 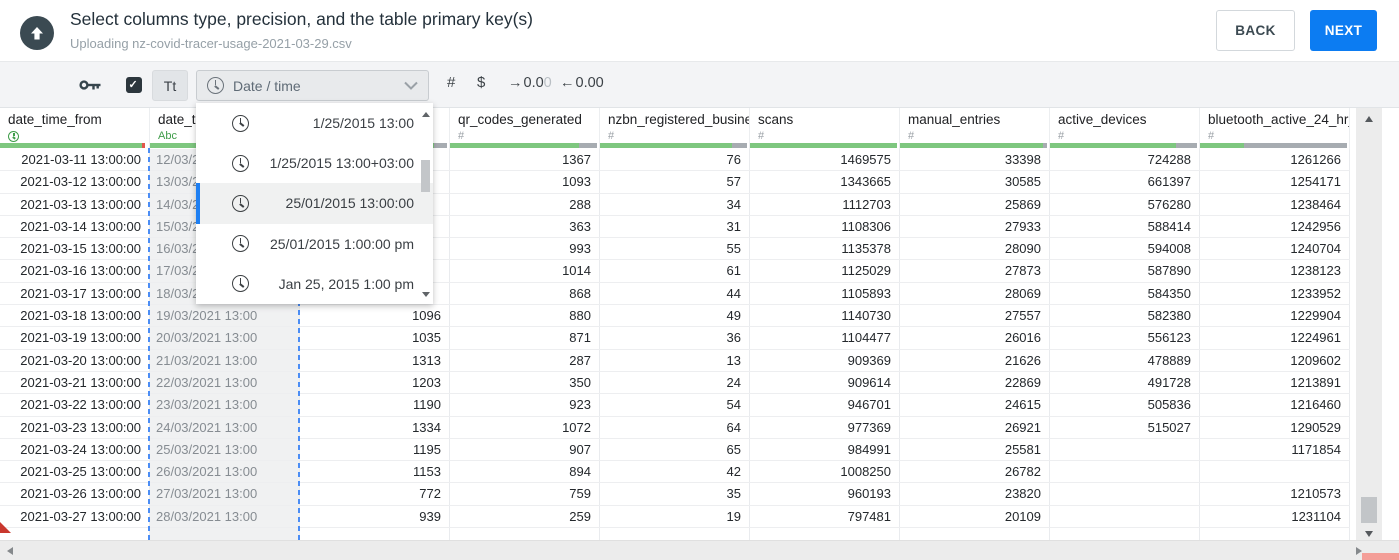 What do you see at coordinates (975, 449) in the screenshot?
I see `table-cell: 25581` at bounding box center [975, 449].